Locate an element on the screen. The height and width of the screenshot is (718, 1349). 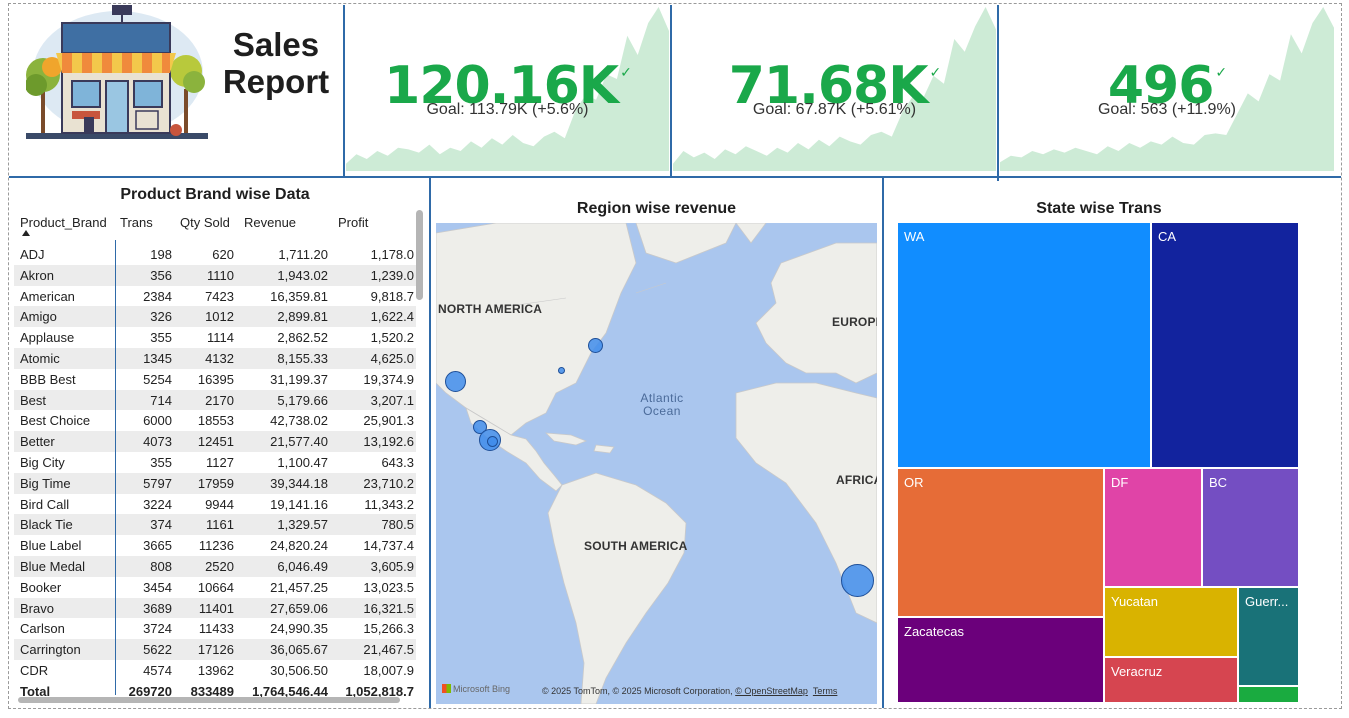
cell-qty: 2520 is located at coordinates (219, 566).